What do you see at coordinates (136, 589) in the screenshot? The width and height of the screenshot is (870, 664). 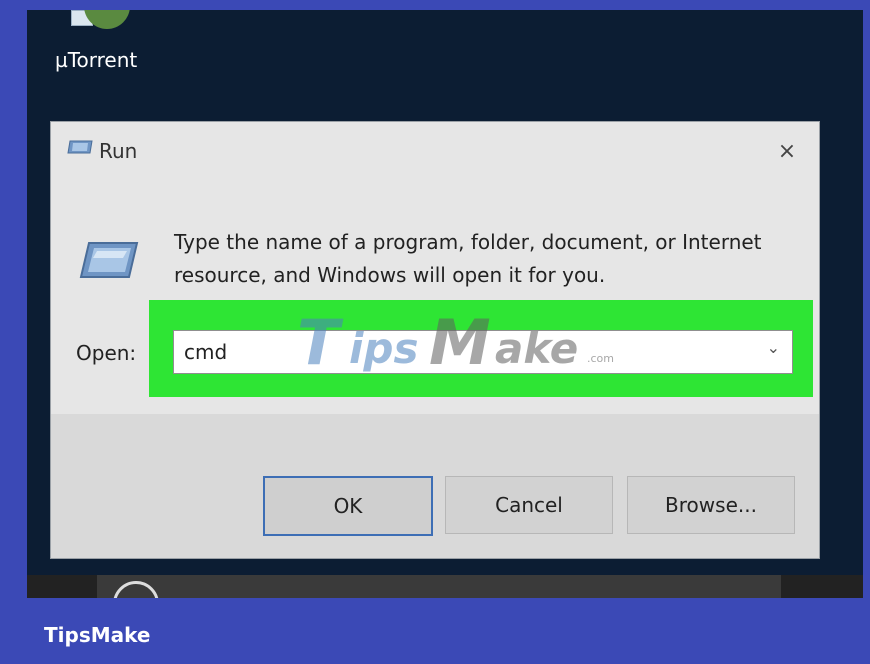 I see `cortana-icon` at bounding box center [136, 589].